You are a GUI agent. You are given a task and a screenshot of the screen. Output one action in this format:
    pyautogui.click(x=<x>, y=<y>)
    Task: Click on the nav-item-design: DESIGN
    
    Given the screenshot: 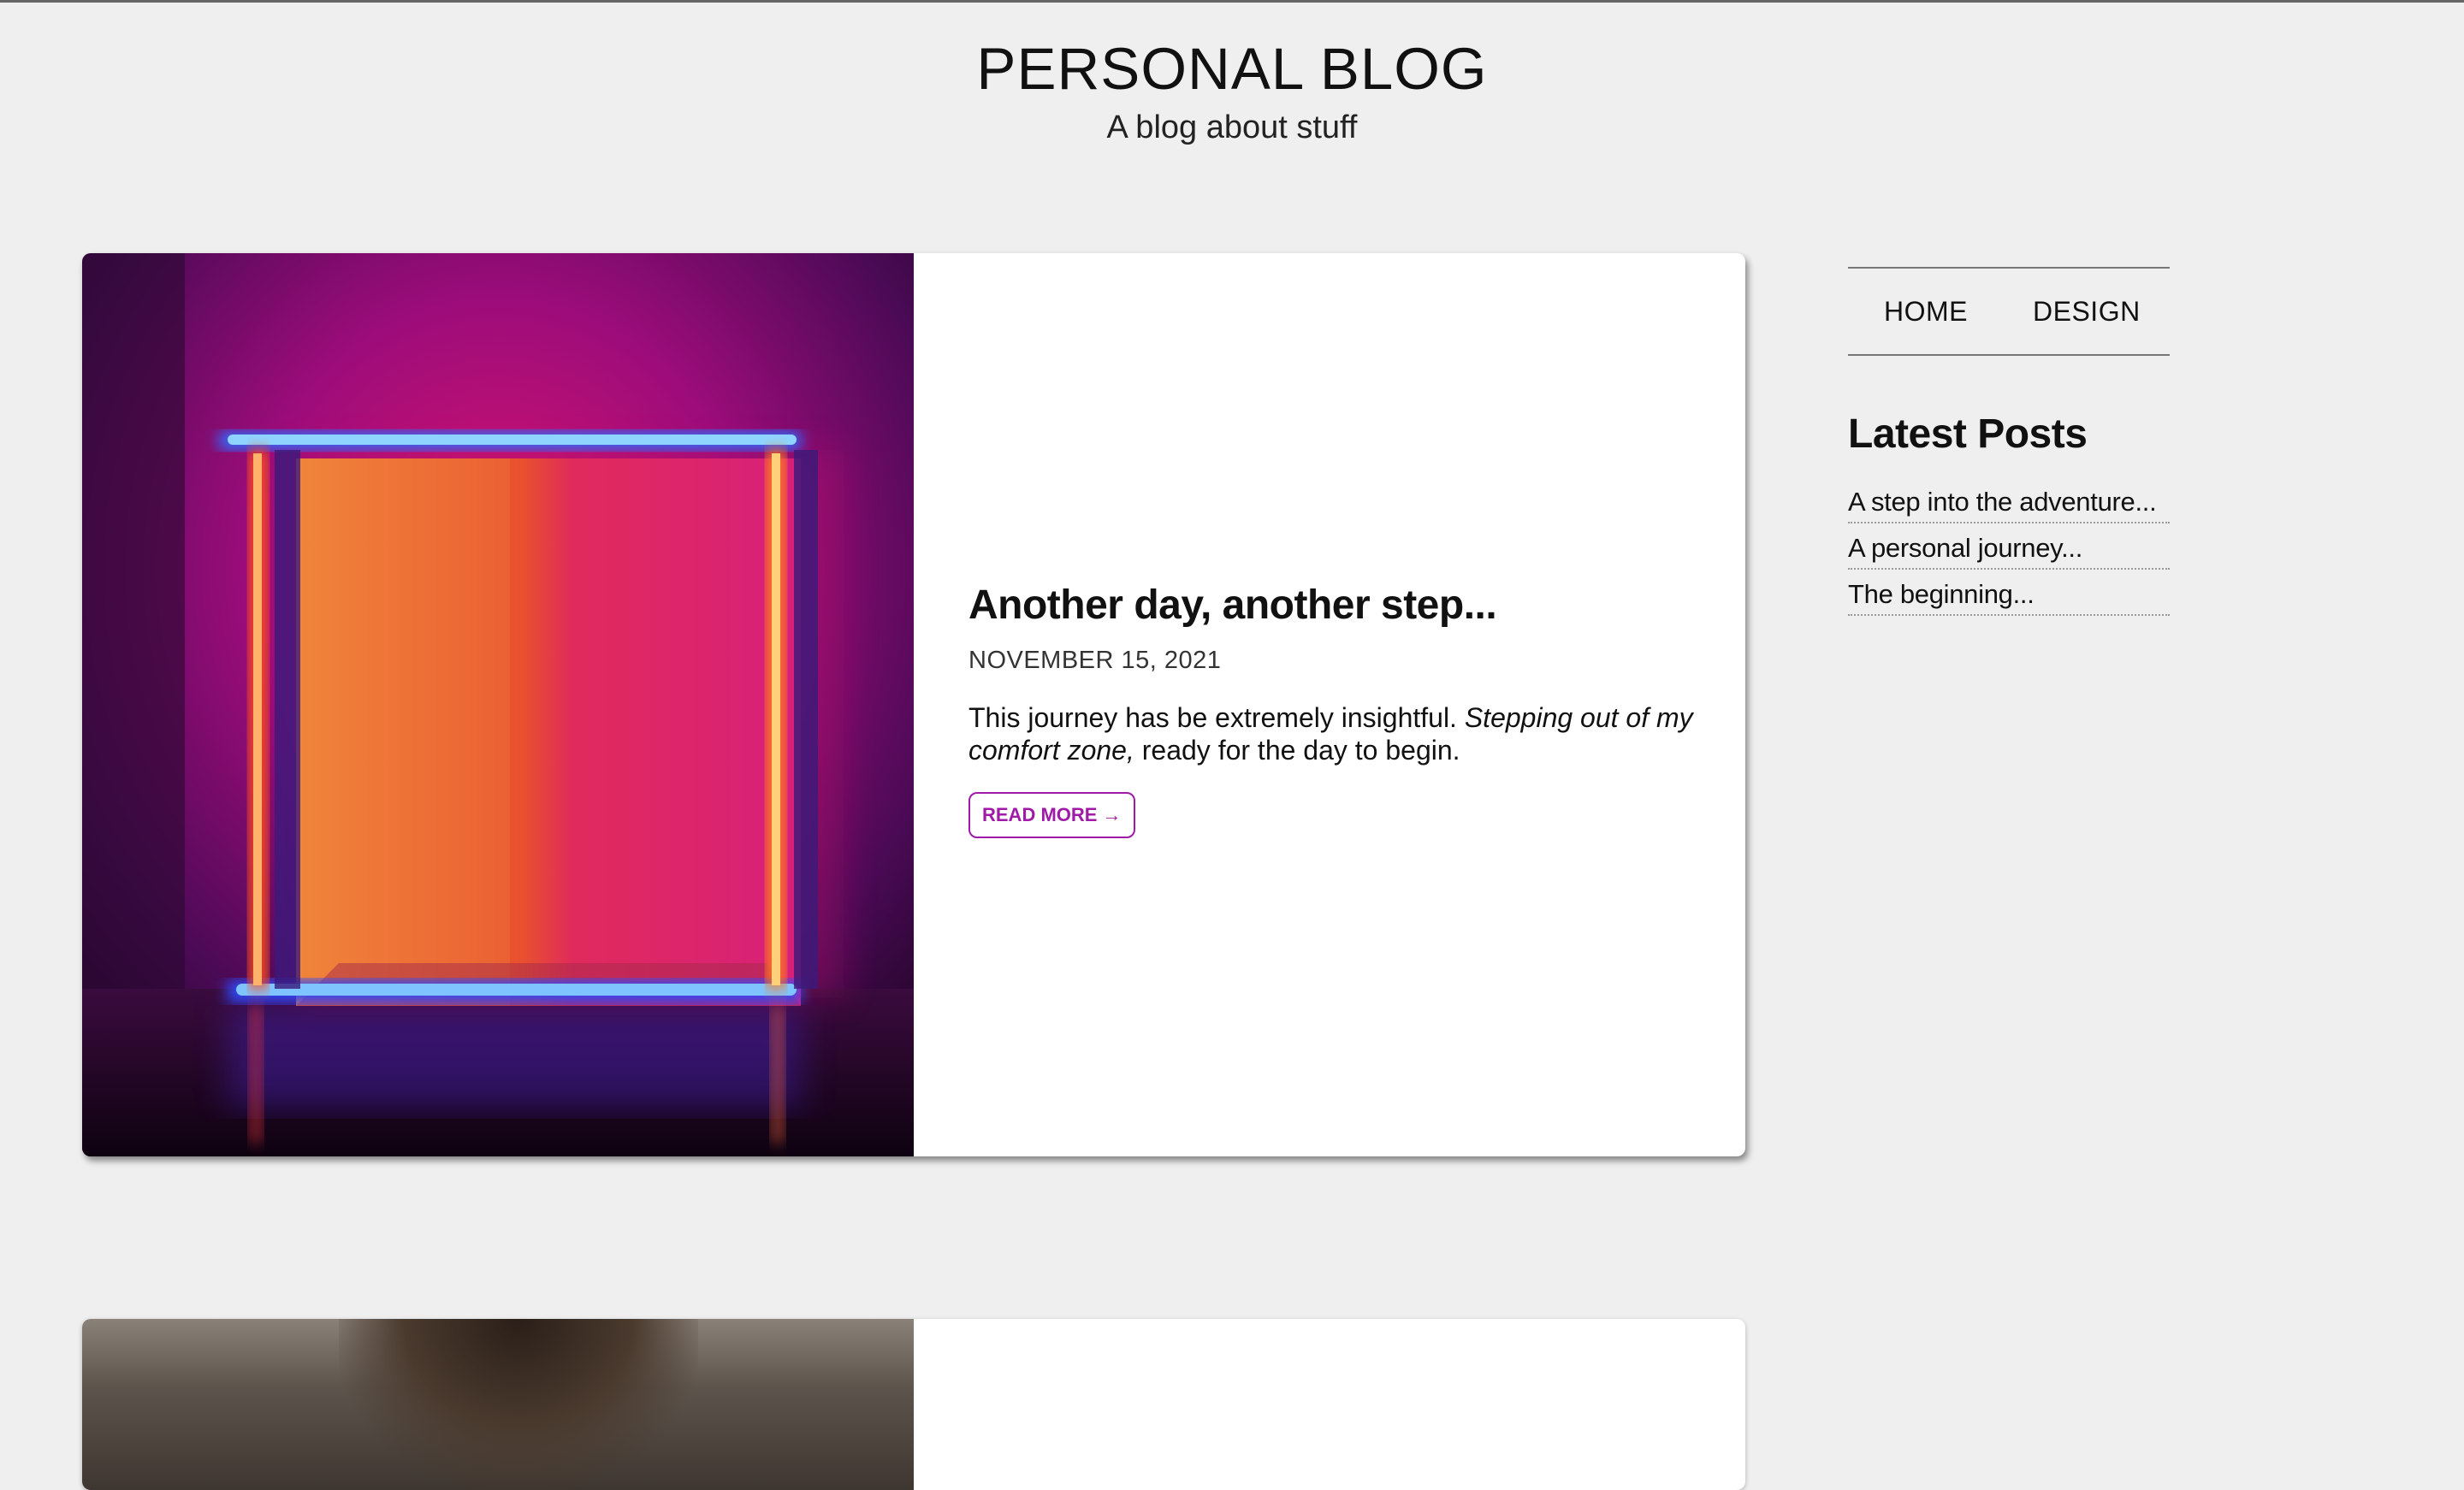 What is the action you would take?
    pyautogui.click(x=2087, y=312)
    